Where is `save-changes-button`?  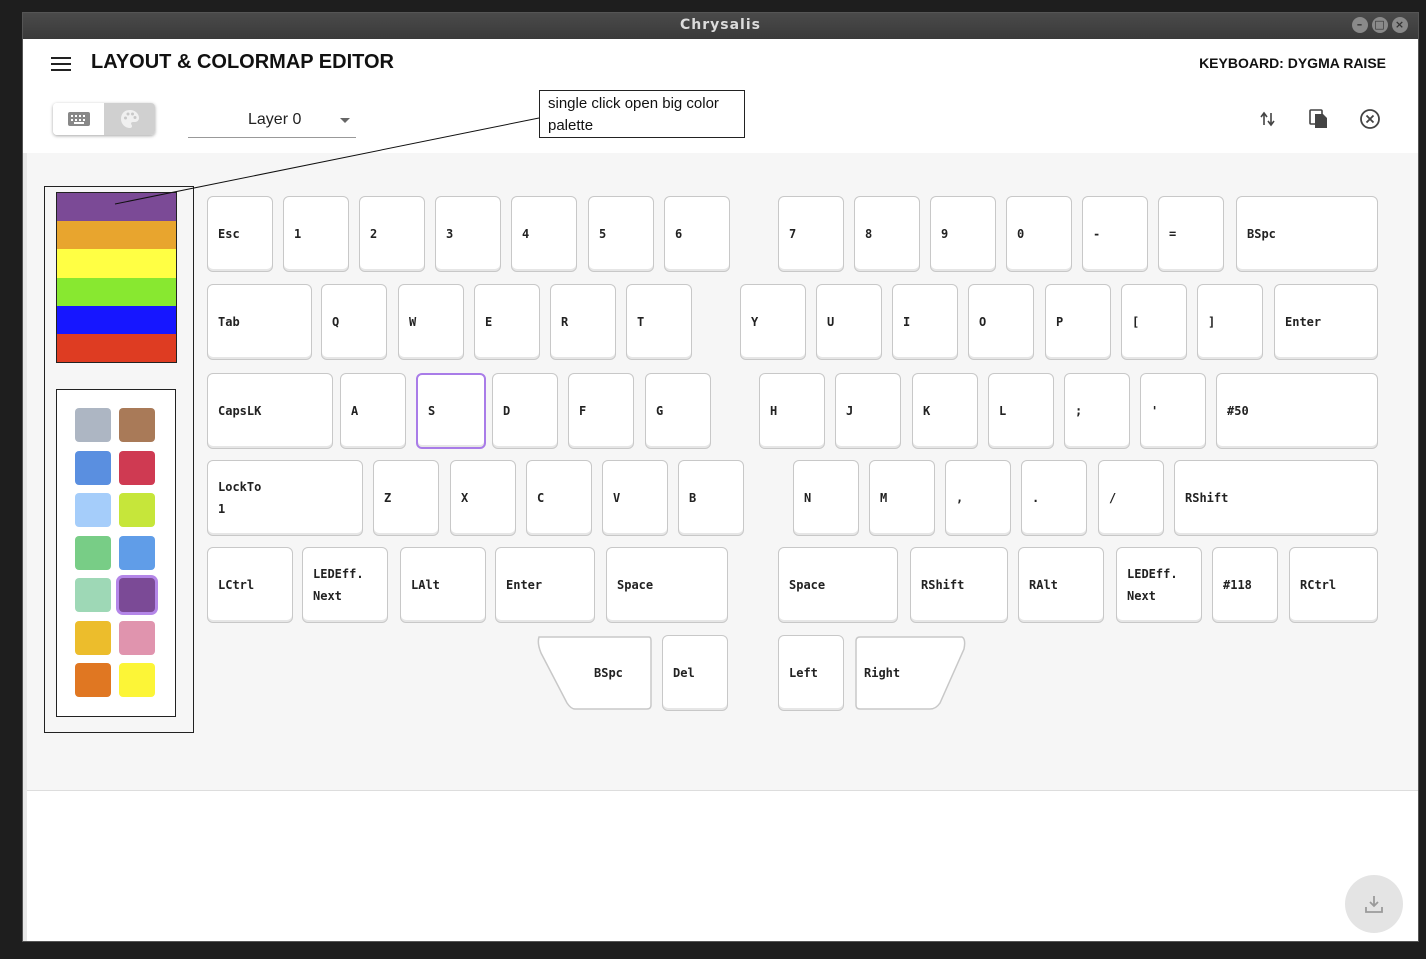
save-changes-button is located at coordinates (1374, 904).